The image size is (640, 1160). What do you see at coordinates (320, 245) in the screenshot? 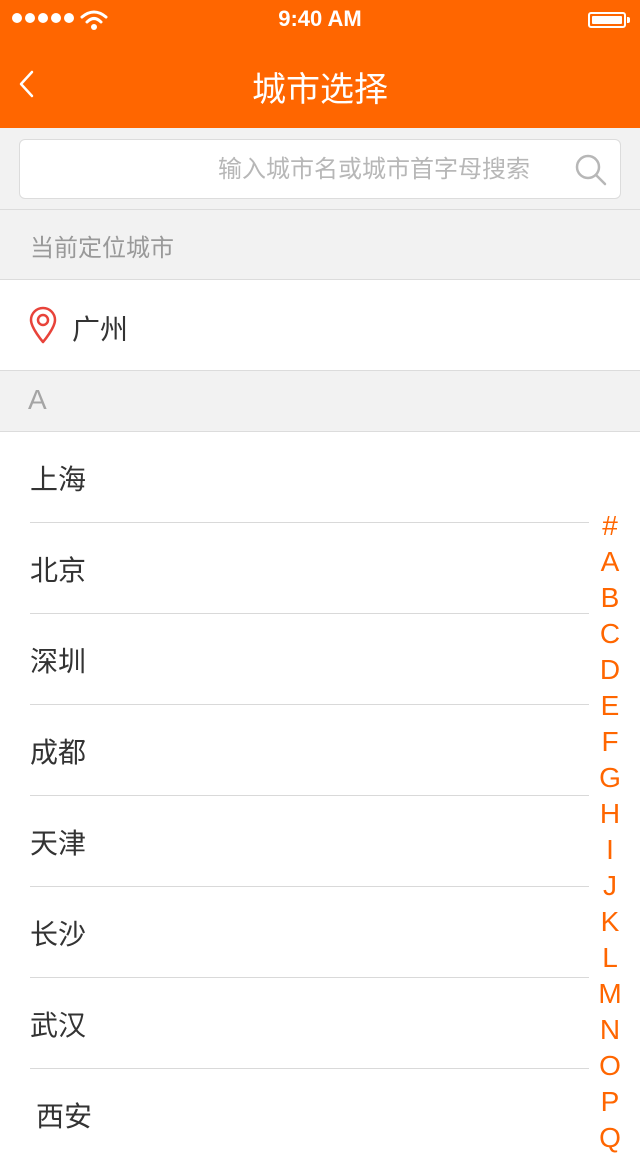
I see `current-location-header: 当前定位城市` at bounding box center [320, 245].